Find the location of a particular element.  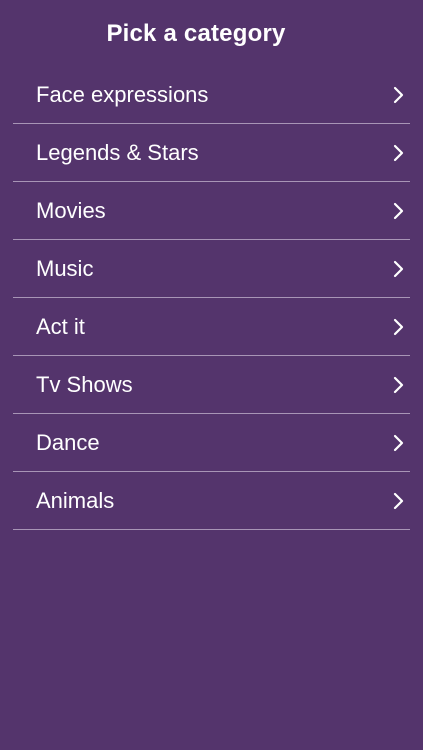

category-item-music: Music is located at coordinates (211, 269).